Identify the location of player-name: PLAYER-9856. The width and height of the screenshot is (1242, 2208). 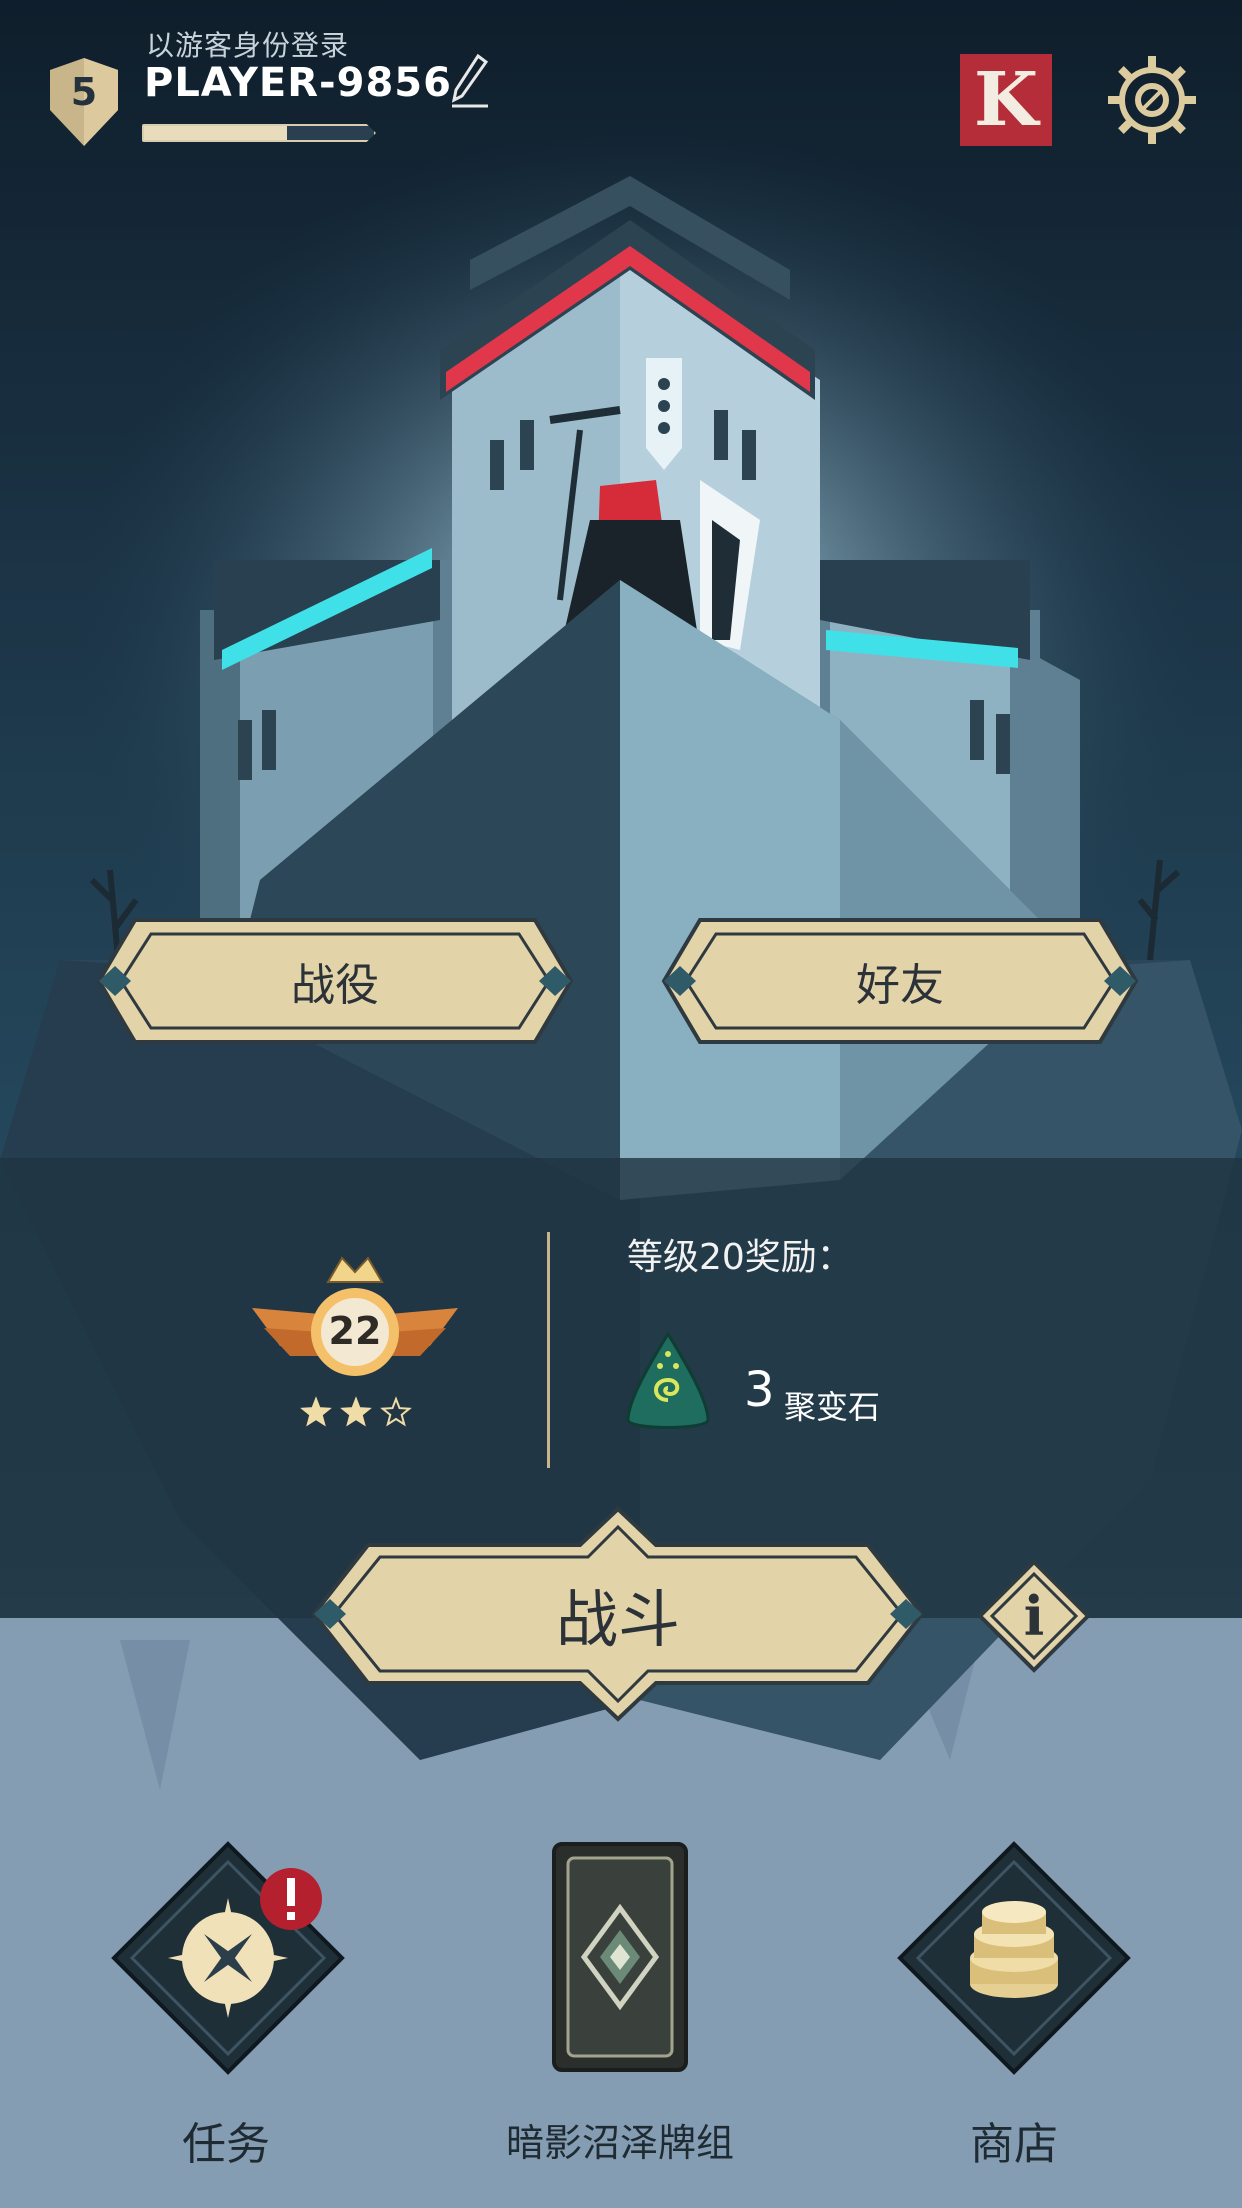
(298, 83).